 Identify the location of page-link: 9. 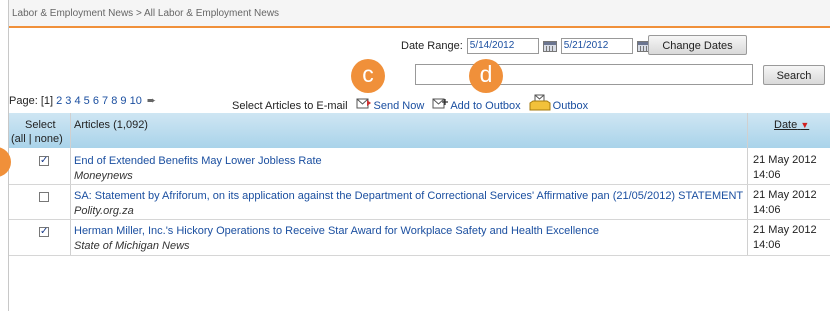
(123, 101).